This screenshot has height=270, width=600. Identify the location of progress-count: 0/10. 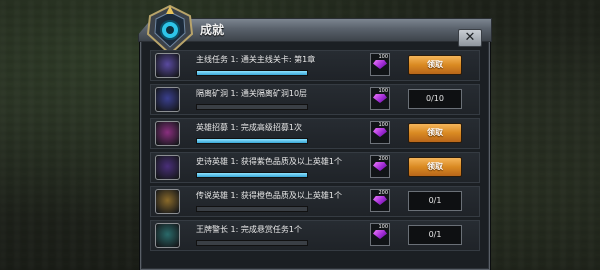
(435, 99).